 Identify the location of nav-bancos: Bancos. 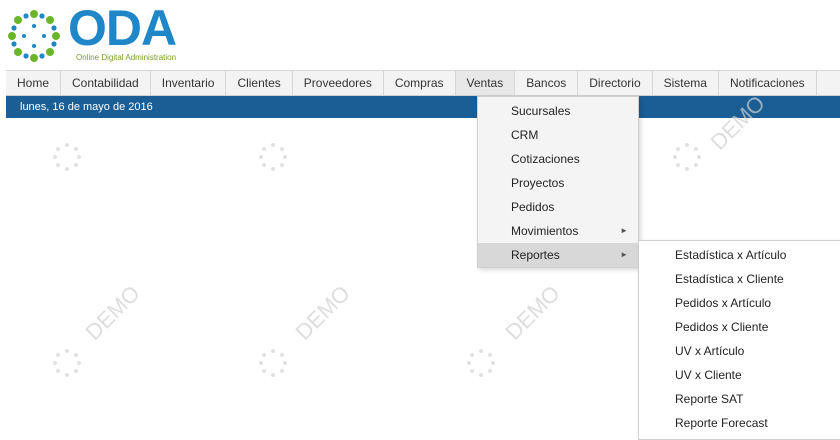
(547, 83).